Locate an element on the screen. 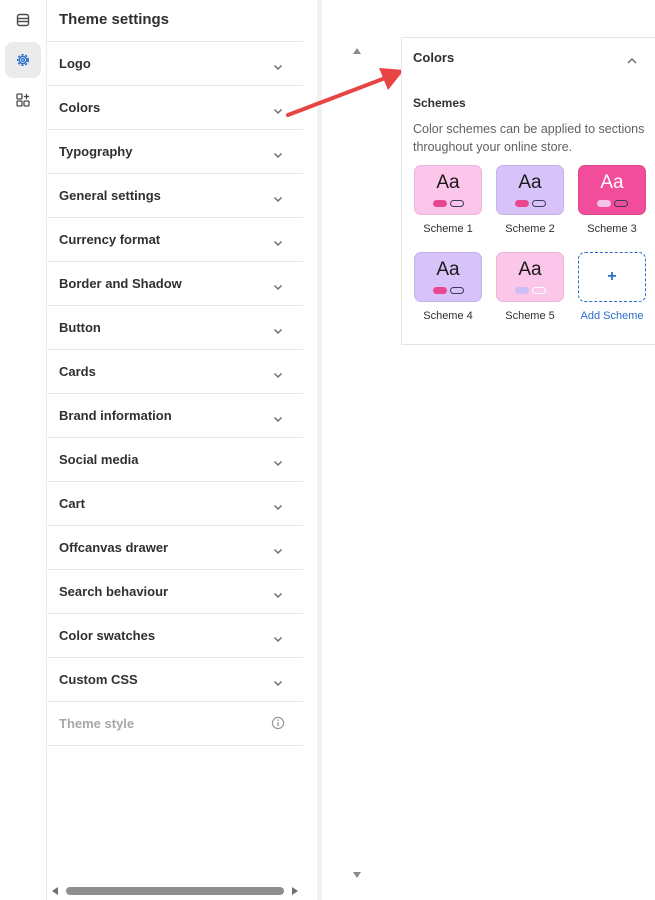  scheme-name: Scheme 5 is located at coordinates (530, 316).